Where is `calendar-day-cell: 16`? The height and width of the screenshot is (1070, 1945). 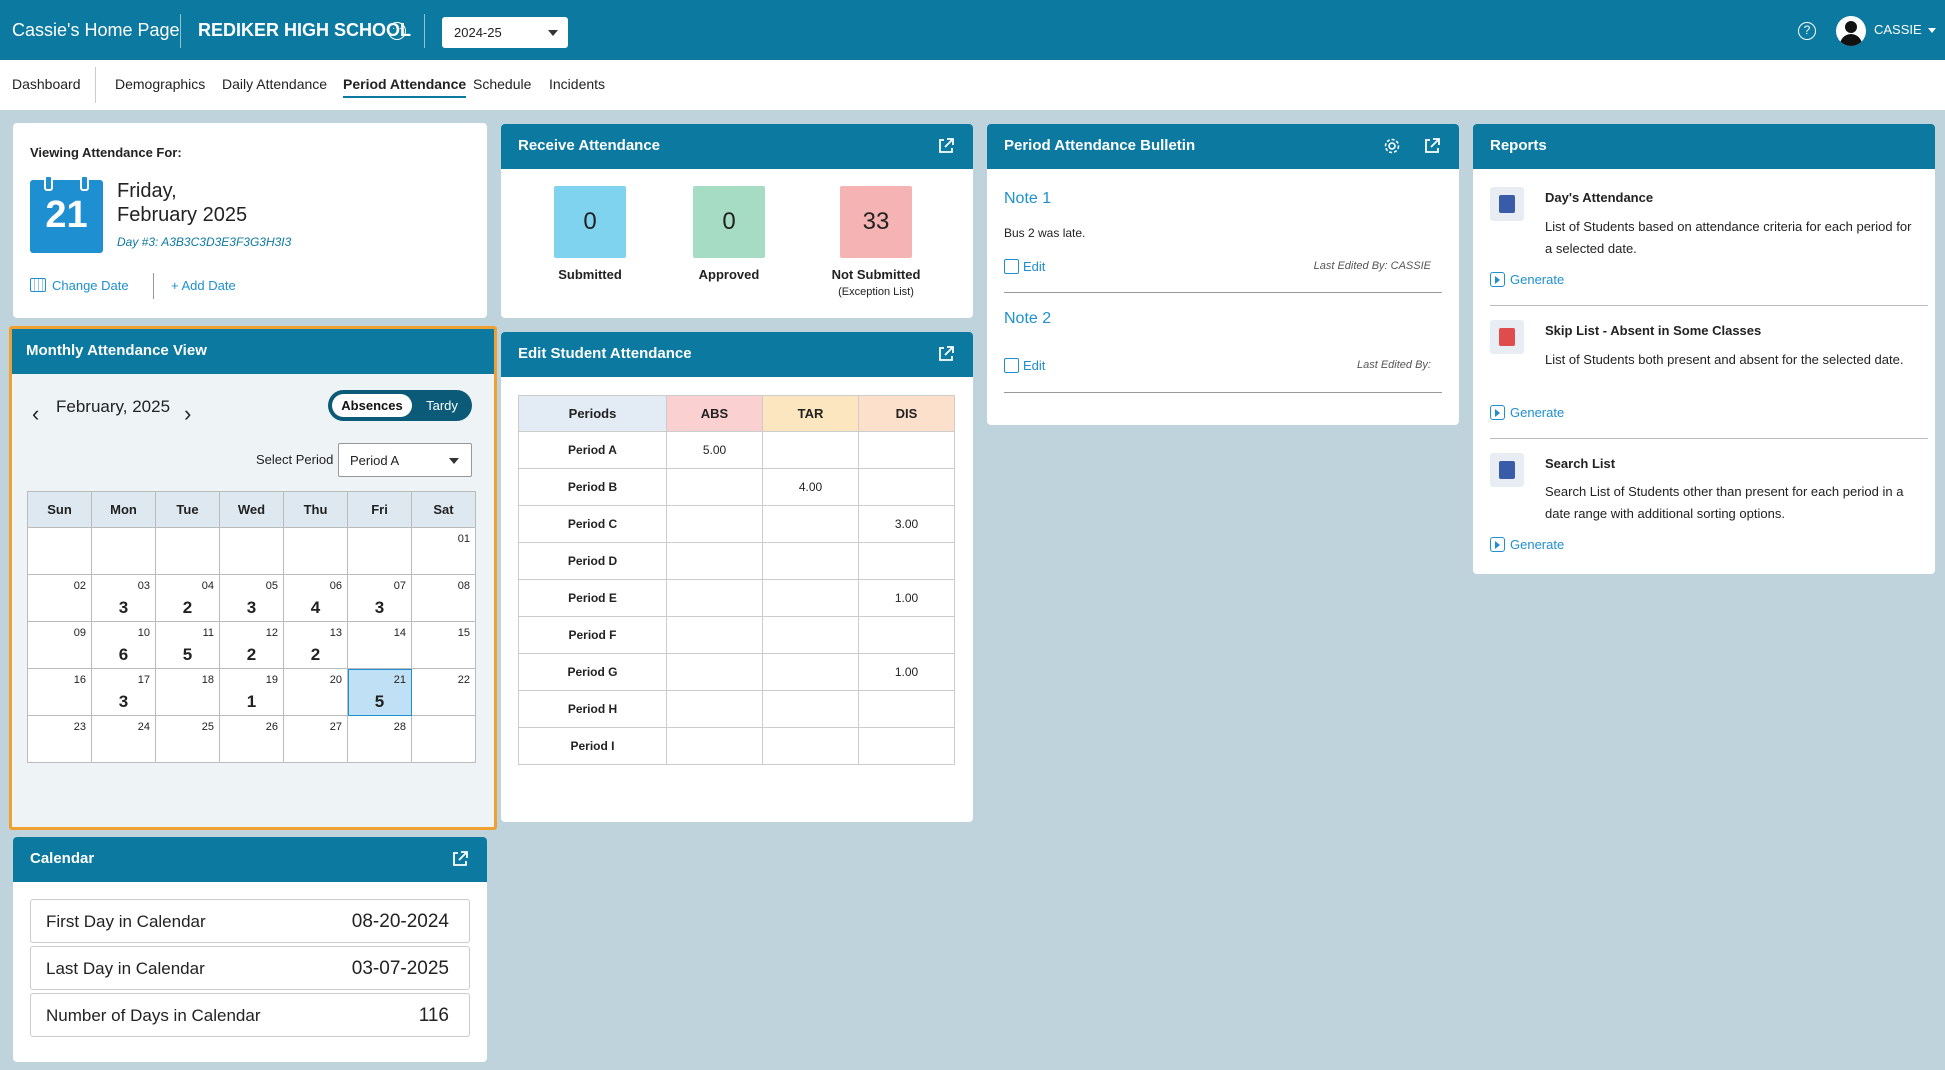 calendar-day-cell: 16 is located at coordinates (59, 692).